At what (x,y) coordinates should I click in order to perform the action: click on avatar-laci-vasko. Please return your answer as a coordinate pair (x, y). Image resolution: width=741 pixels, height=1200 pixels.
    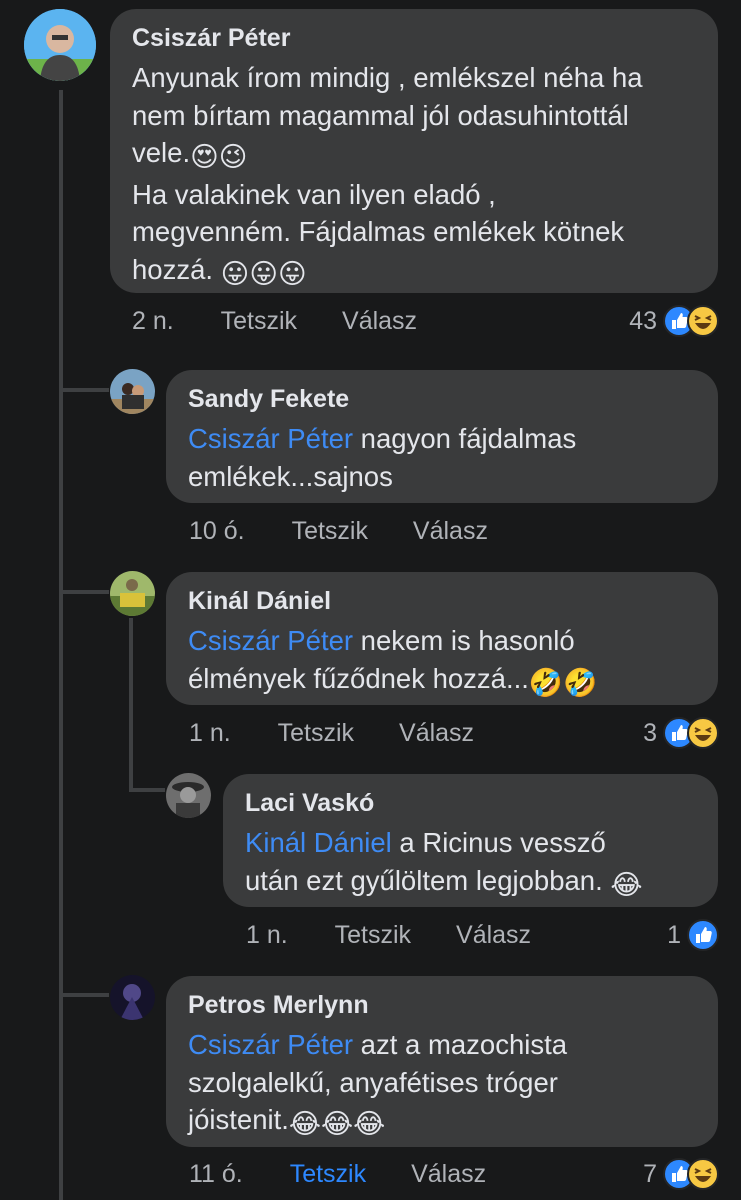
    Looking at the image, I should click on (188, 795).